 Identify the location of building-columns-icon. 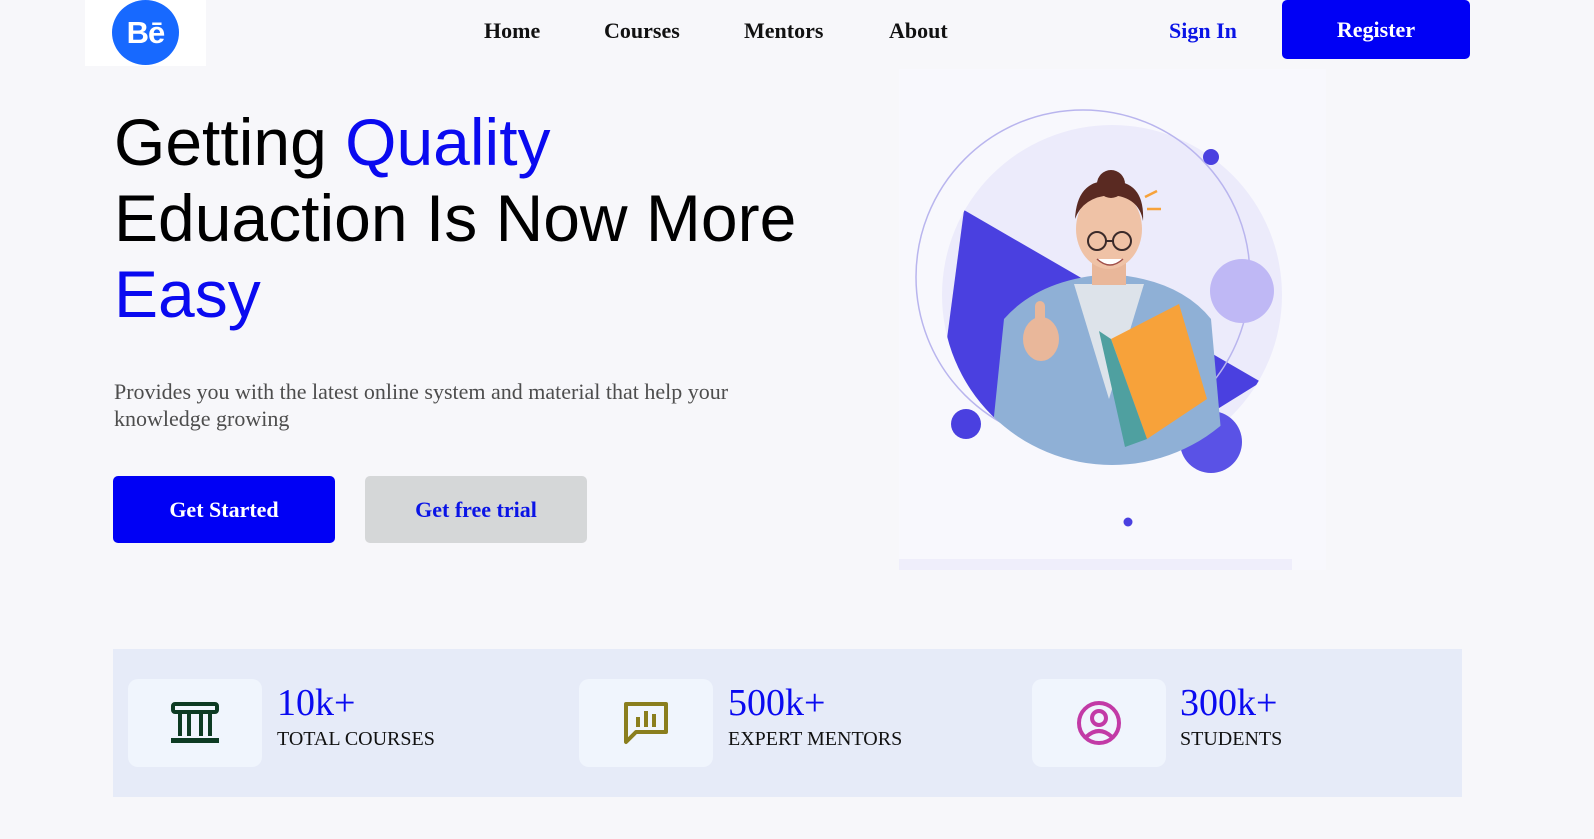
(195, 722).